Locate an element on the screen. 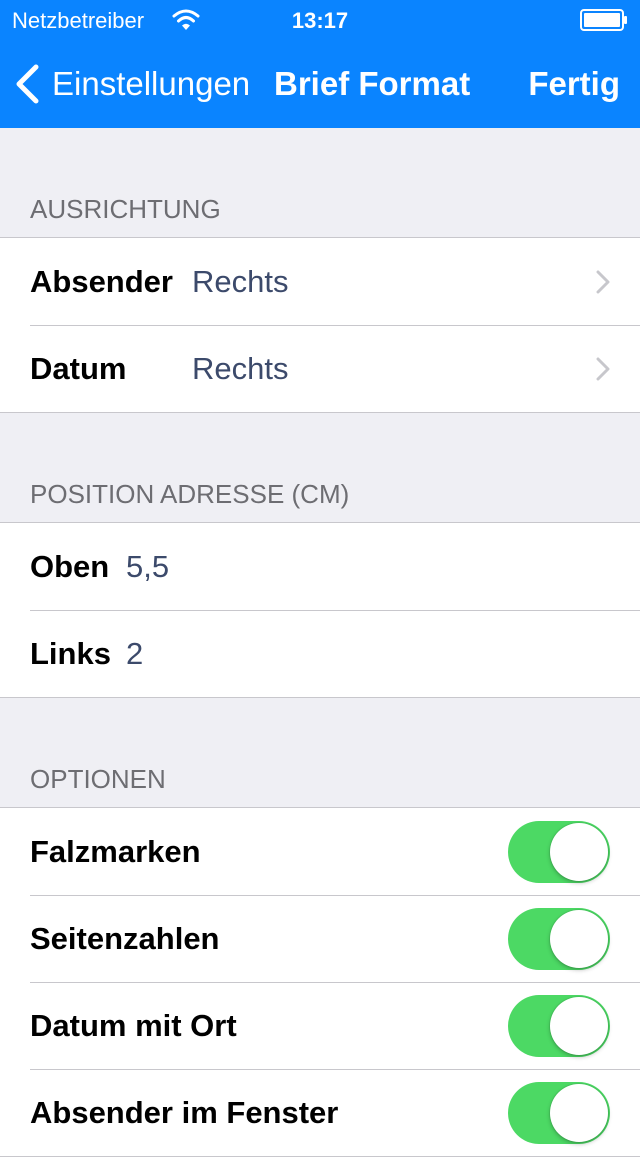 This screenshot has height=1157, width=640. back-button-label: Einstellungen is located at coordinates (151, 83).